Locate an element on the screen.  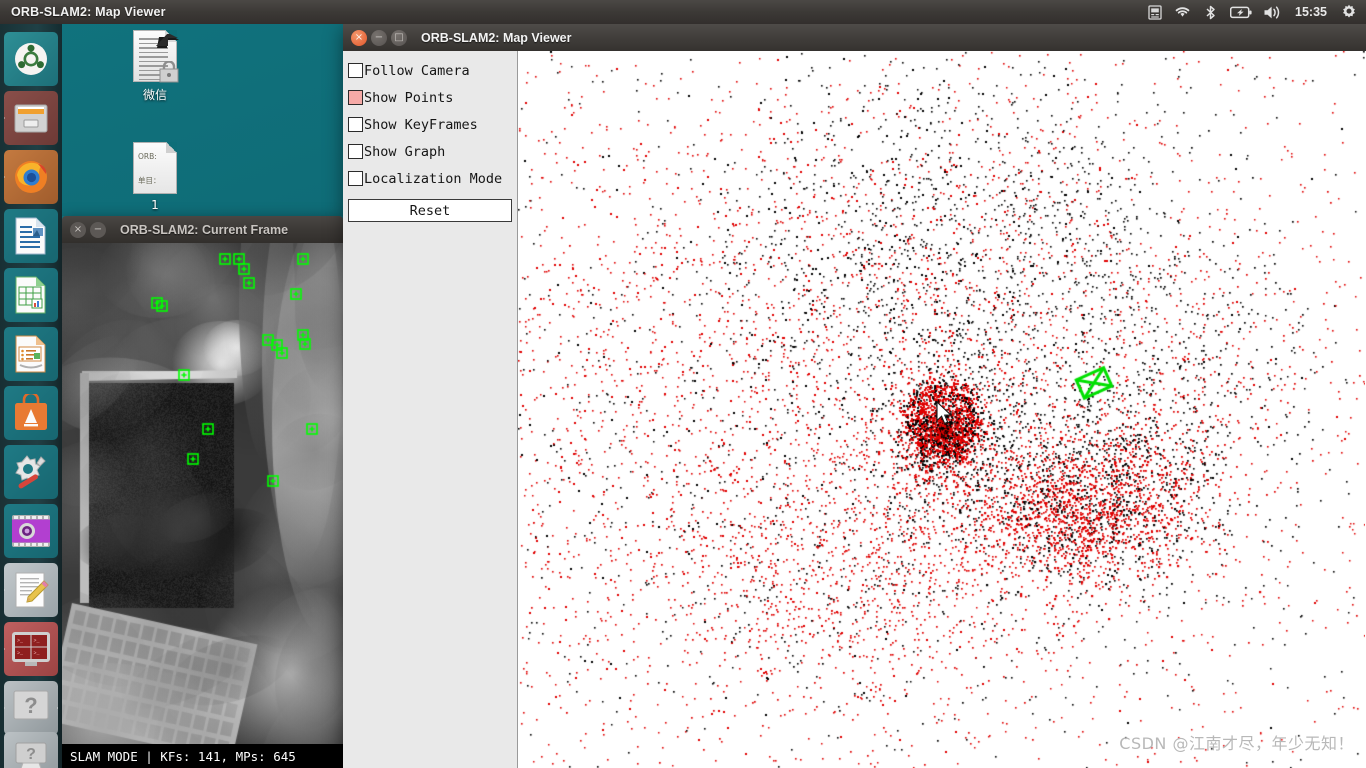
map-viewer-titlebar: × − □ ORB-SLAM2: Map Viewer is located at coordinates (854, 37).